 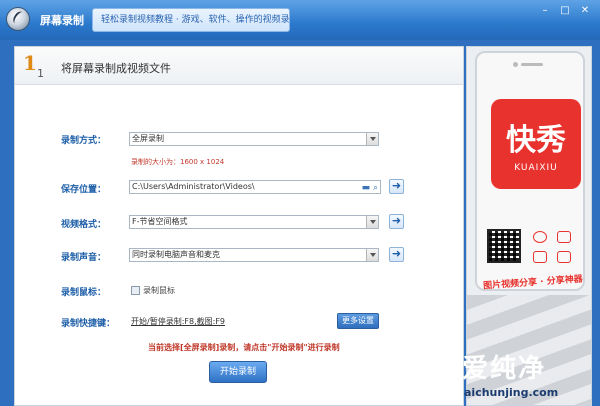 What do you see at coordinates (396, 186) in the screenshot?
I see `open-folder-button: ➜` at bounding box center [396, 186].